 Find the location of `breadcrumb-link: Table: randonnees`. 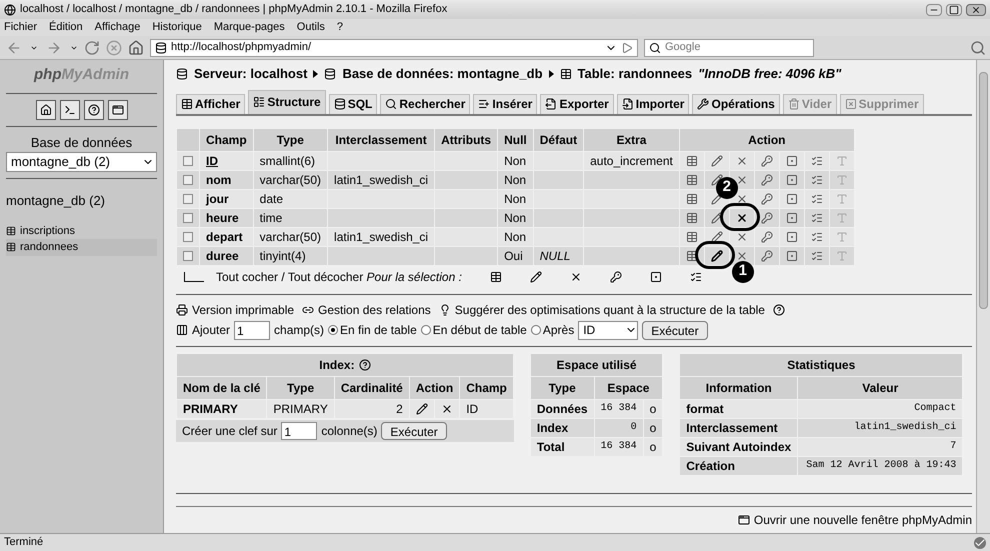

breadcrumb-link: Table: randonnees is located at coordinates (635, 74).